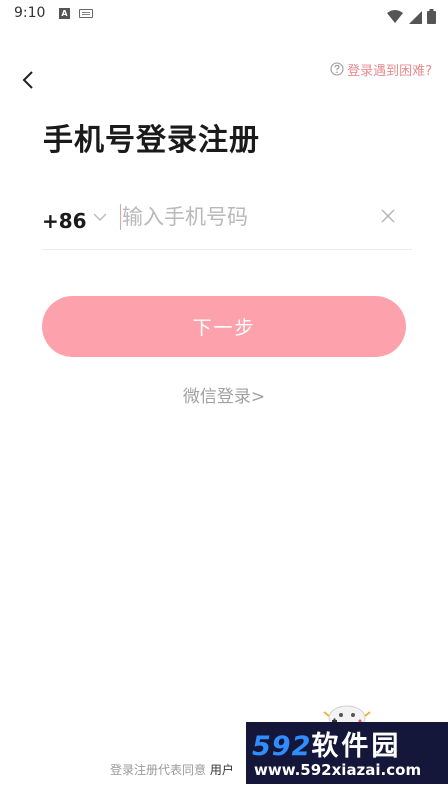 The width and height of the screenshot is (448, 798). What do you see at coordinates (394, 16) in the screenshot?
I see `wifi-icon` at bounding box center [394, 16].